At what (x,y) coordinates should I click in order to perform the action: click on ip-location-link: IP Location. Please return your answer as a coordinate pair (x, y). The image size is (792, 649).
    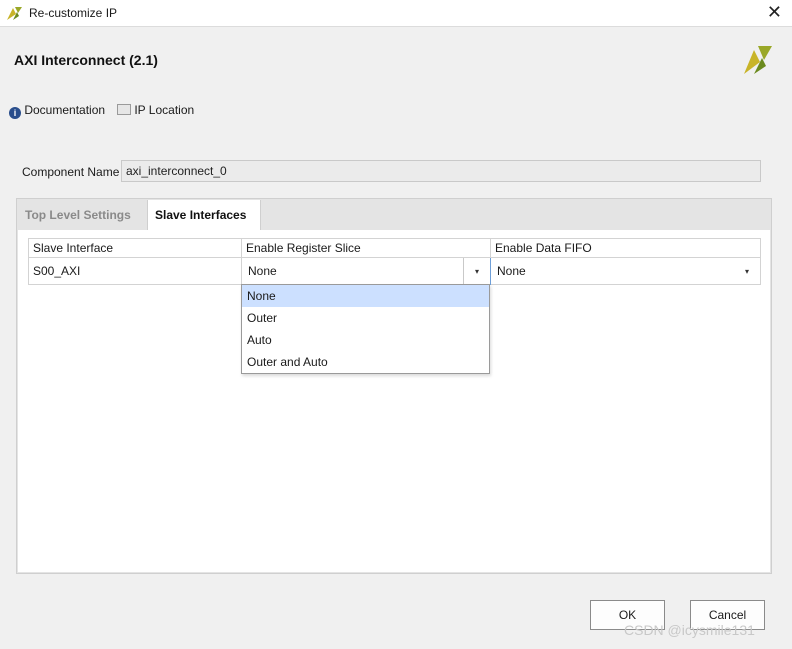
    Looking at the image, I should click on (155, 110).